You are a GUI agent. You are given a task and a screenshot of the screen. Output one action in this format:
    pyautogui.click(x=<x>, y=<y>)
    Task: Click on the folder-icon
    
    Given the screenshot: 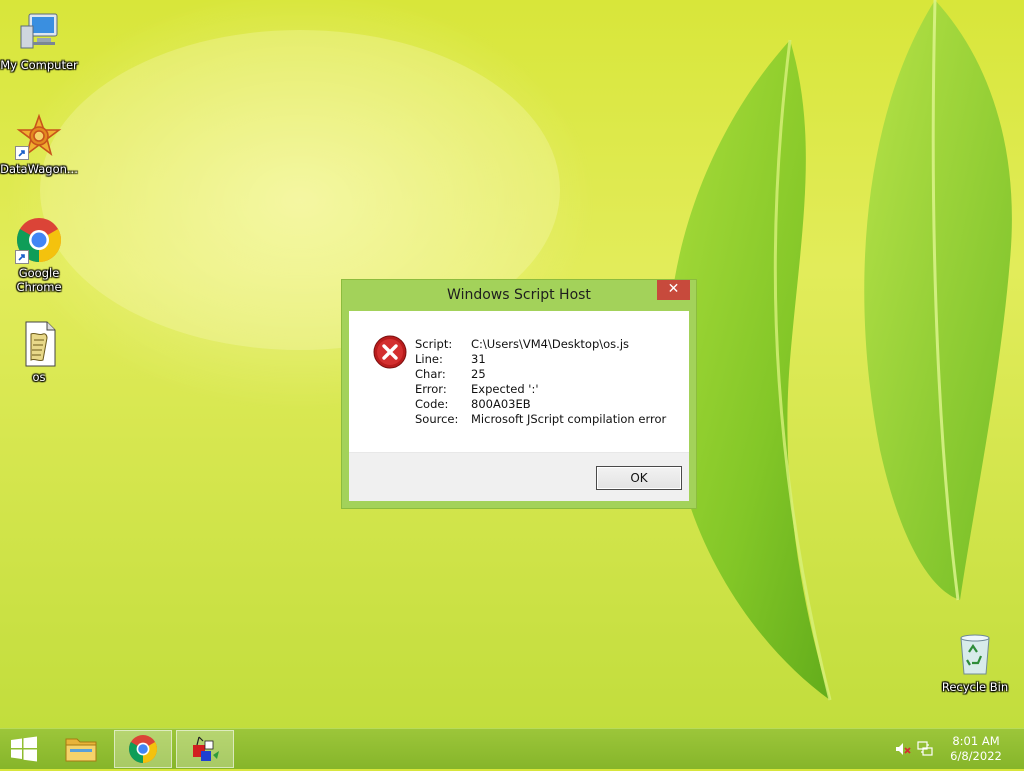 What is the action you would take?
    pyautogui.click(x=81, y=750)
    